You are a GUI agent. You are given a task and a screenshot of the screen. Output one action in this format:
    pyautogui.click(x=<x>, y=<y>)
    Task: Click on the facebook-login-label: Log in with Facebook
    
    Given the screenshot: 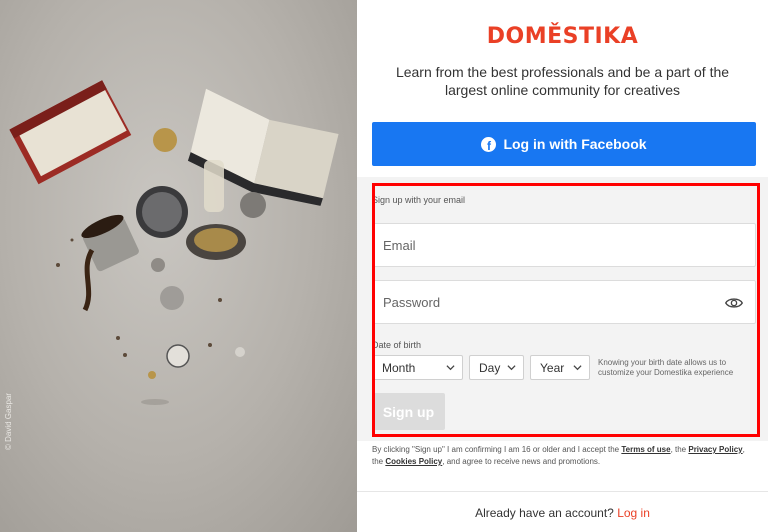 What is the action you would take?
    pyautogui.click(x=575, y=144)
    